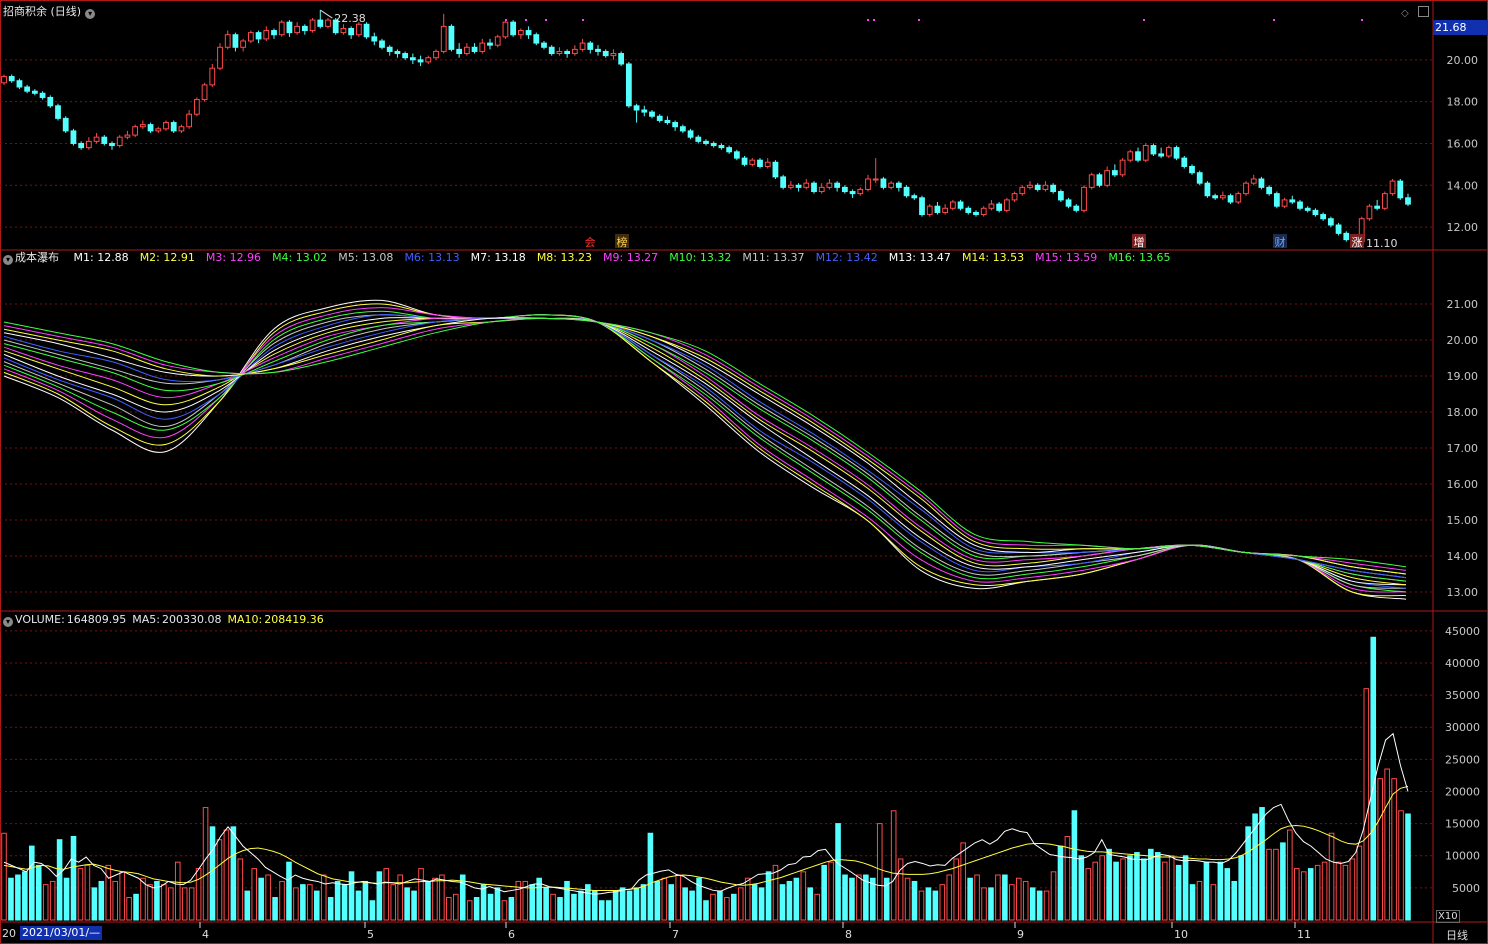 Image resolution: width=1488 pixels, height=944 pixels. I want to click on ribbon-legend-item: M1: 12.88, so click(101, 257).